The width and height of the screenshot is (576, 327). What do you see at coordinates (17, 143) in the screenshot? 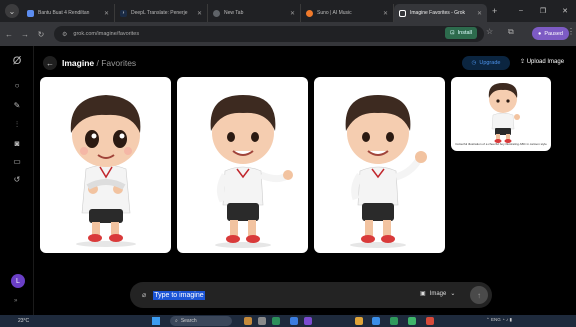
I see `imagine-icon: ◙` at bounding box center [17, 143].